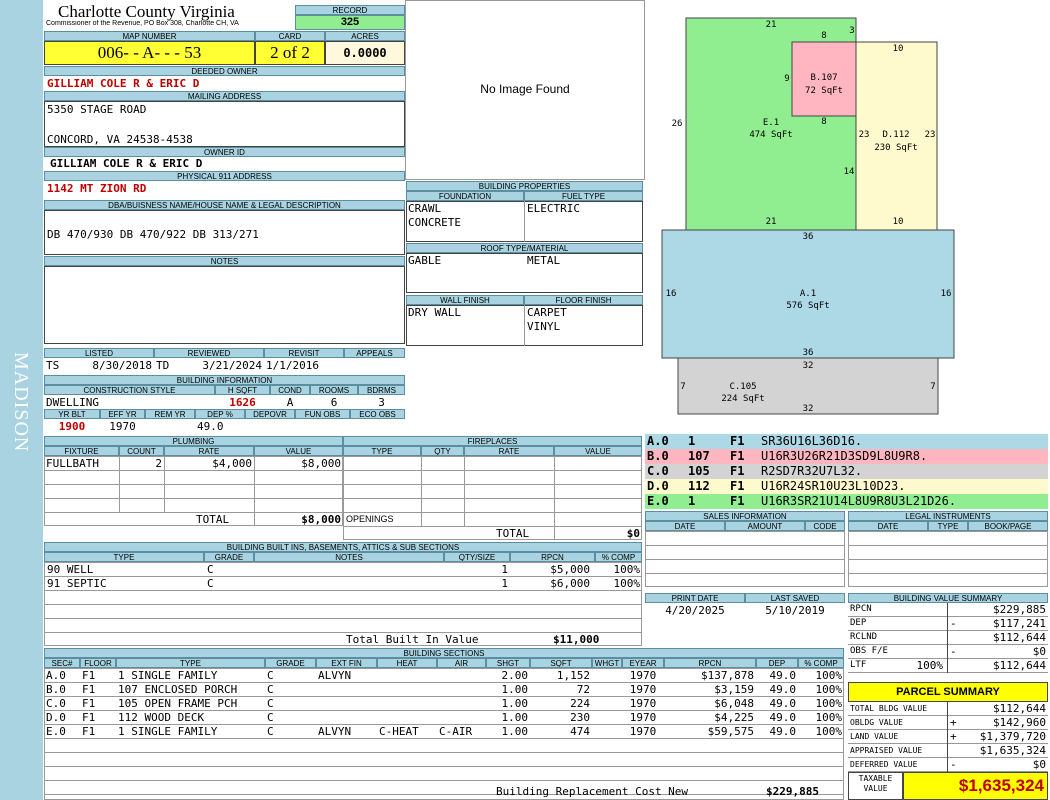 Image resolution: width=1050 pixels, height=800 pixels. I want to click on taxable-value: $1,635,324, so click(975, 786).